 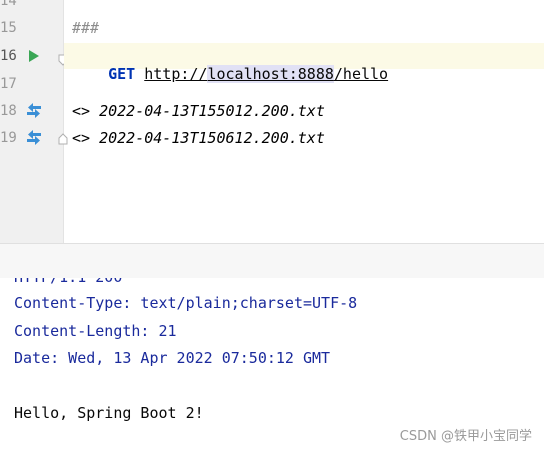 I want to click on response-file-link: <> 2022-04-13T155012.200.txt, so click(x=198, y=111).